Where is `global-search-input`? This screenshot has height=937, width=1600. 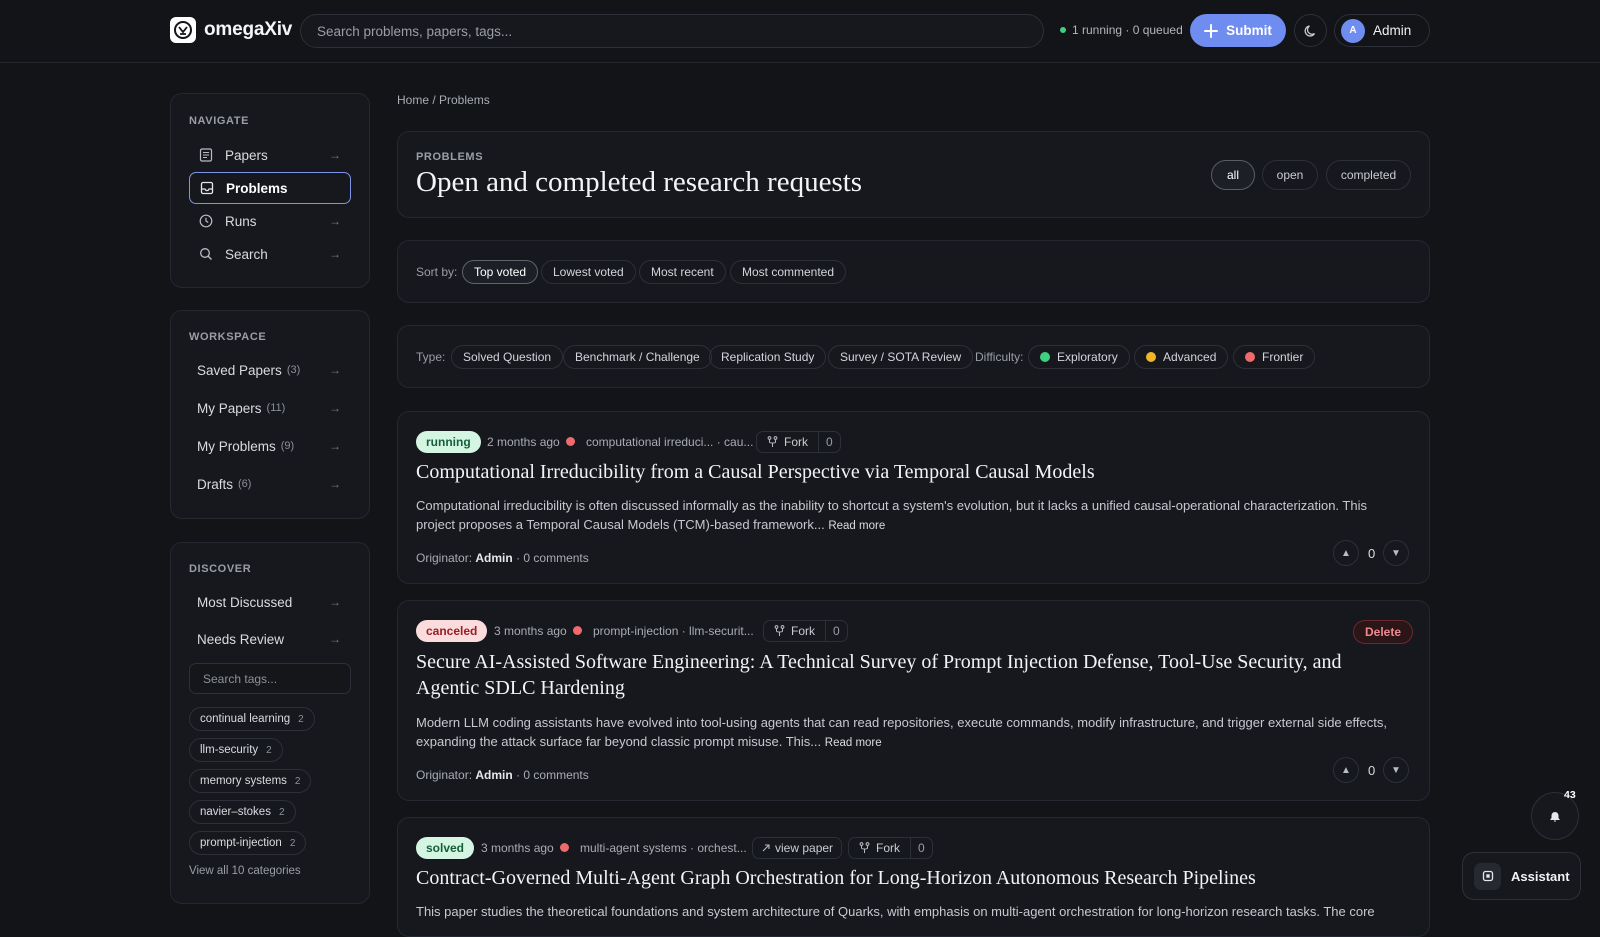 global-search-input is located at coordinates (679, 31).